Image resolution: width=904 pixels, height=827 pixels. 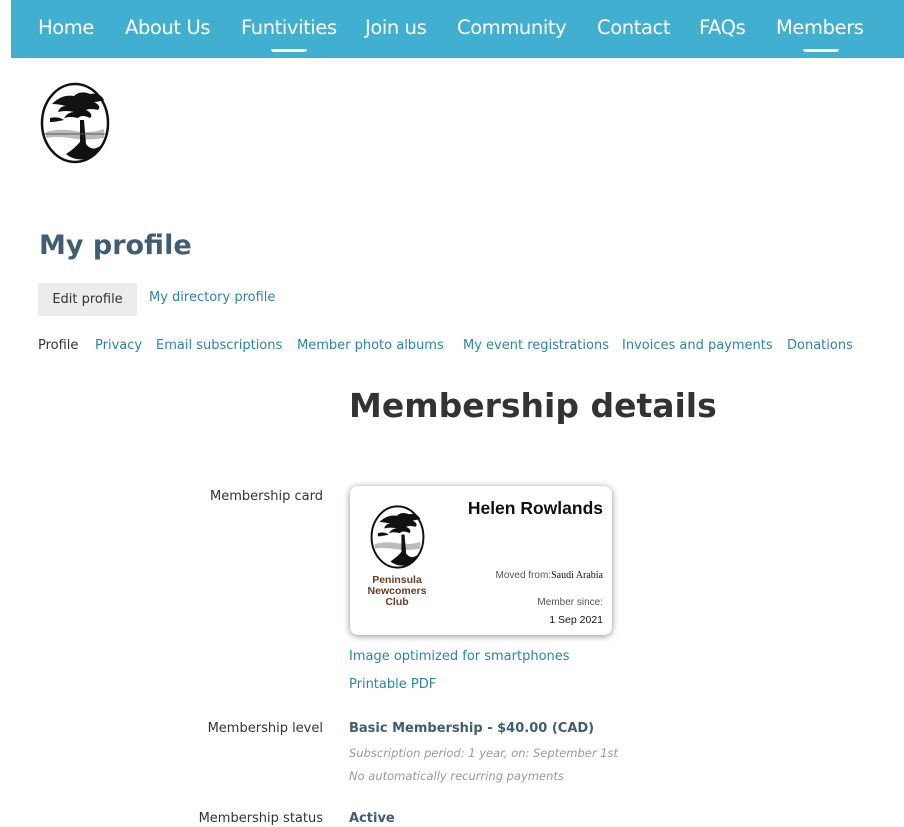 I want to click on nav-about-us: About Us, so click(x=167, y=28).